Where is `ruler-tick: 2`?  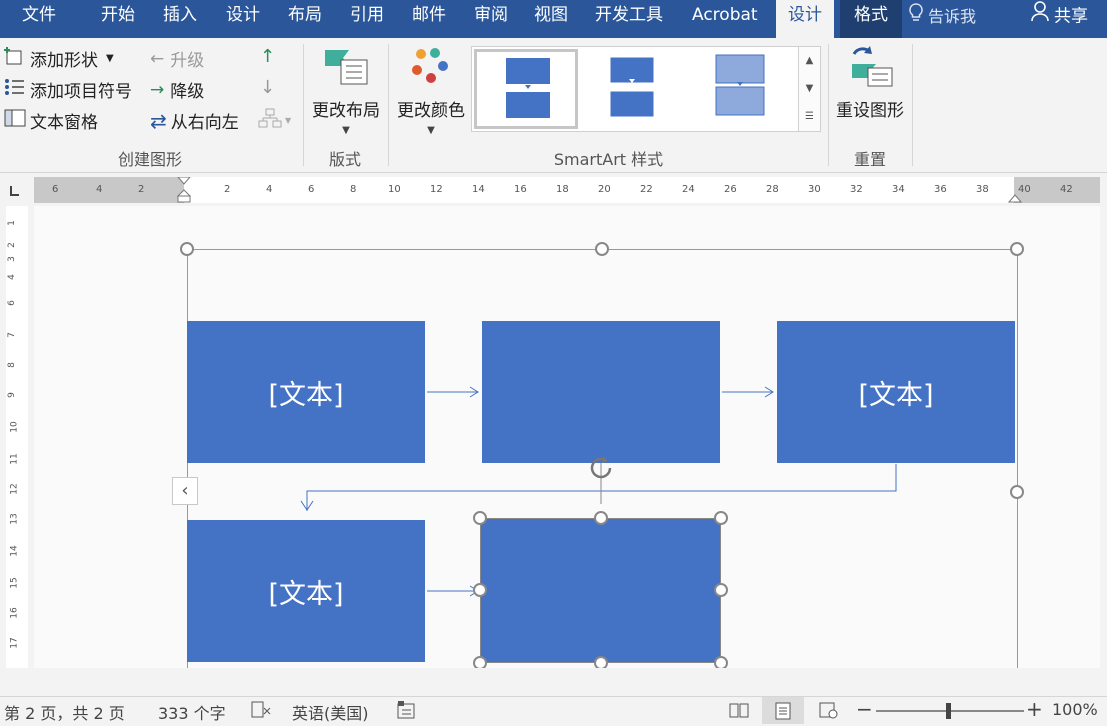 ruler-tick: 2 is located at coordinates (11, 245).